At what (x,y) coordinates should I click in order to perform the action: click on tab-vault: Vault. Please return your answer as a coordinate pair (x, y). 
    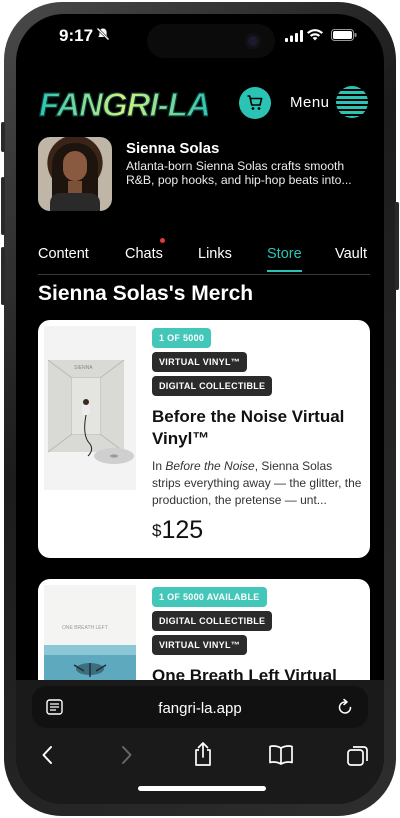
    Looking at the image, I should click on (351, 254).